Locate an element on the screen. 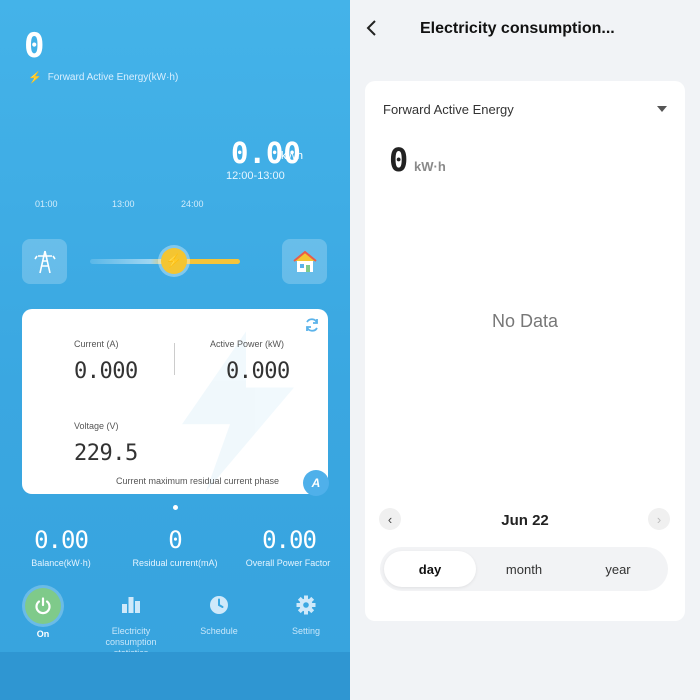  power-factor-label: Overall Power Factor is located at coordinates (288, 563).